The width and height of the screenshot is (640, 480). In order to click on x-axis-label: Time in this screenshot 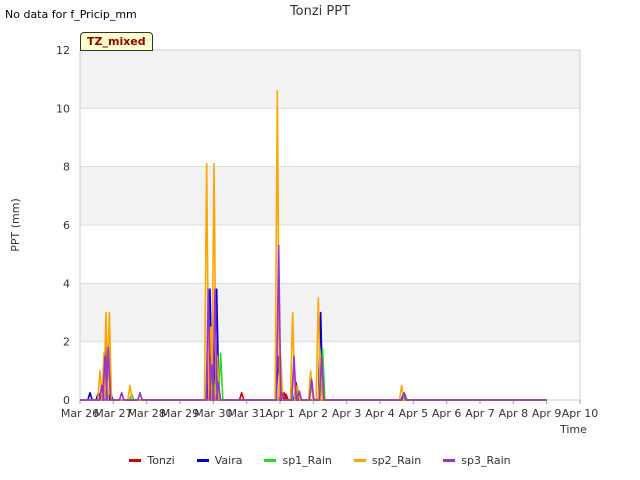, I will do `click(573, 429)`.